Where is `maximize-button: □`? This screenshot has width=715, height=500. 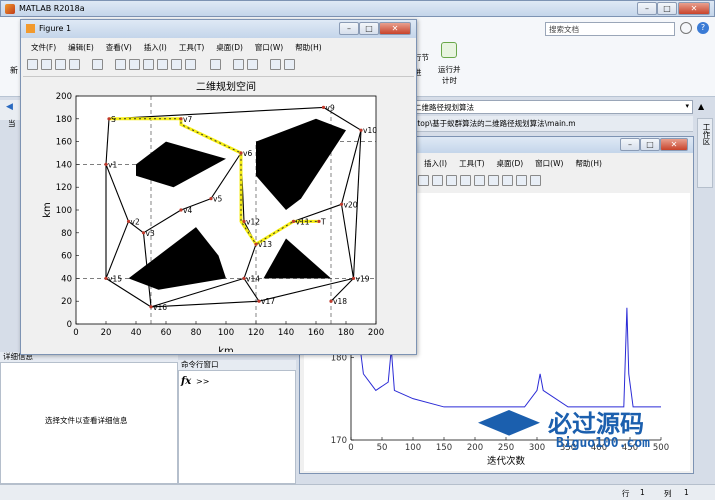 maximize-button: □ is located at coordinates (667, 8).